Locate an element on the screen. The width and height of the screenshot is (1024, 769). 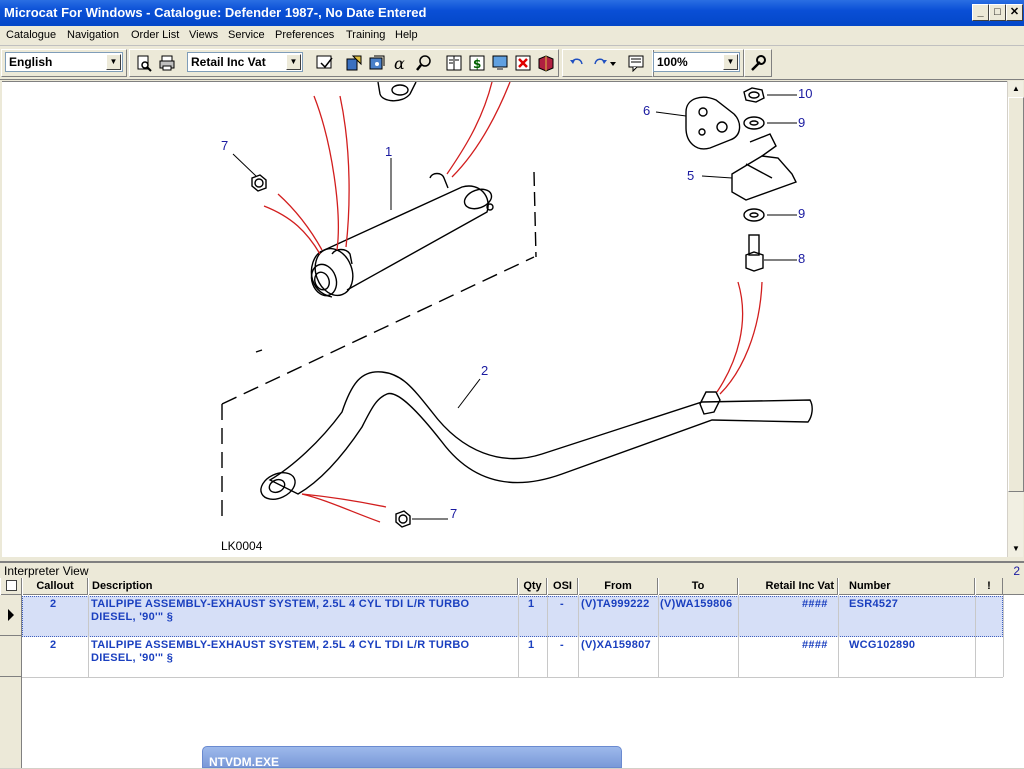
diagram-scrollbar: ▲ ▼ is located at coordinates (1015, 319).